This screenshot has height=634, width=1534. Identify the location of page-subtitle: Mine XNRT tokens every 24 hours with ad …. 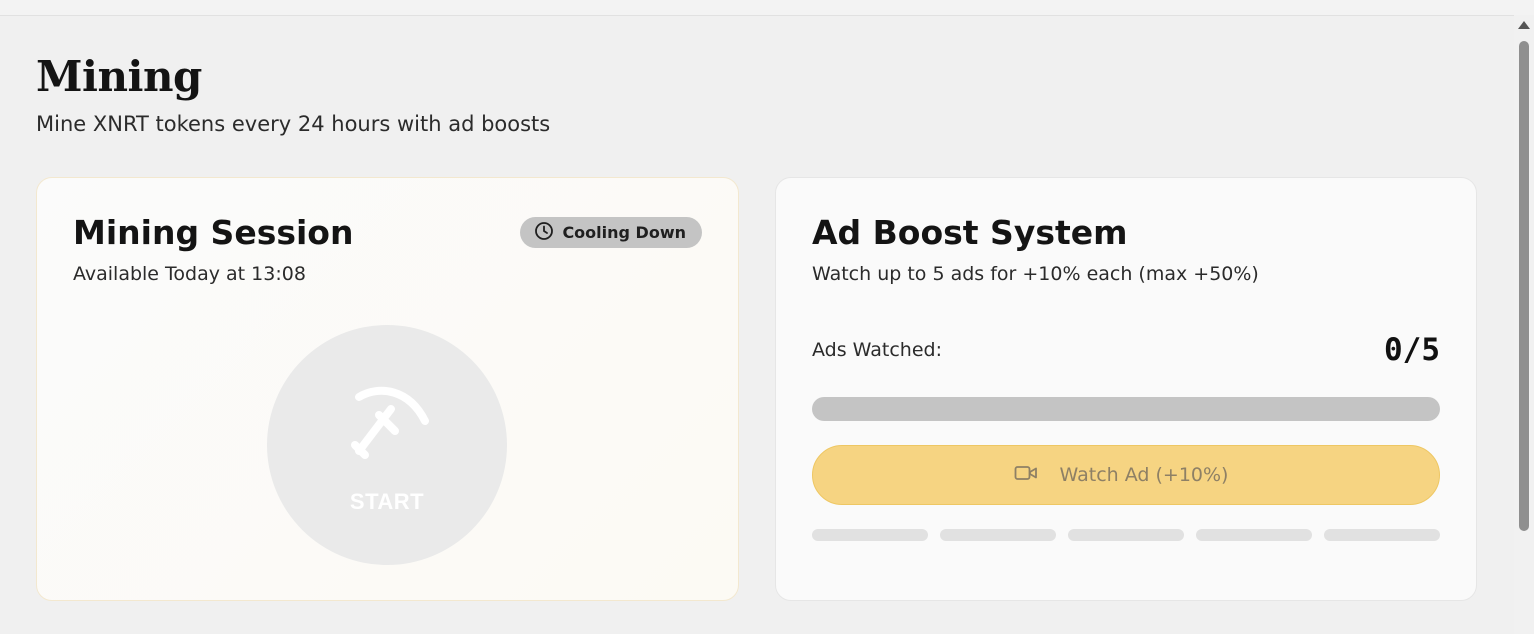
(293, 124).